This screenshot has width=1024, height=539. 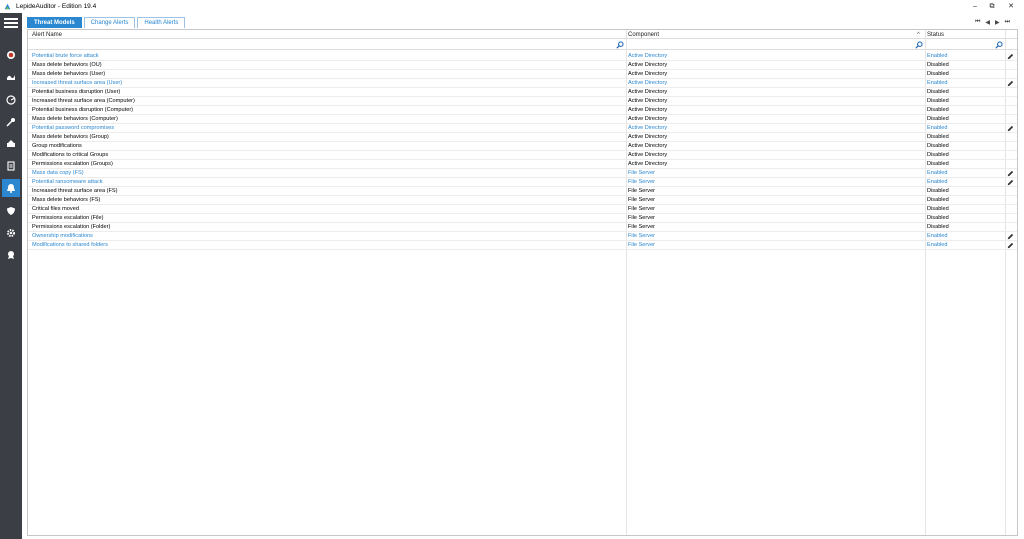 I want to click on alert-name-cell: Potential password compromises, so click(x=73, y=128).